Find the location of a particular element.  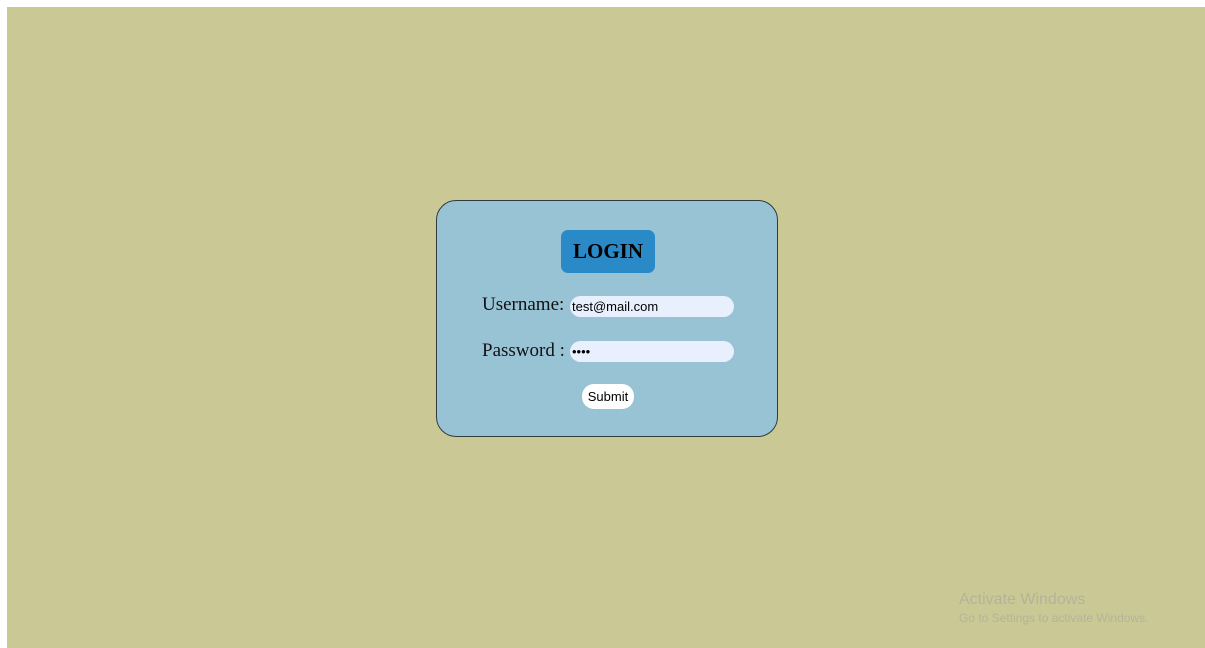

login-title: LOGIN is located at coordinates (608, 251).